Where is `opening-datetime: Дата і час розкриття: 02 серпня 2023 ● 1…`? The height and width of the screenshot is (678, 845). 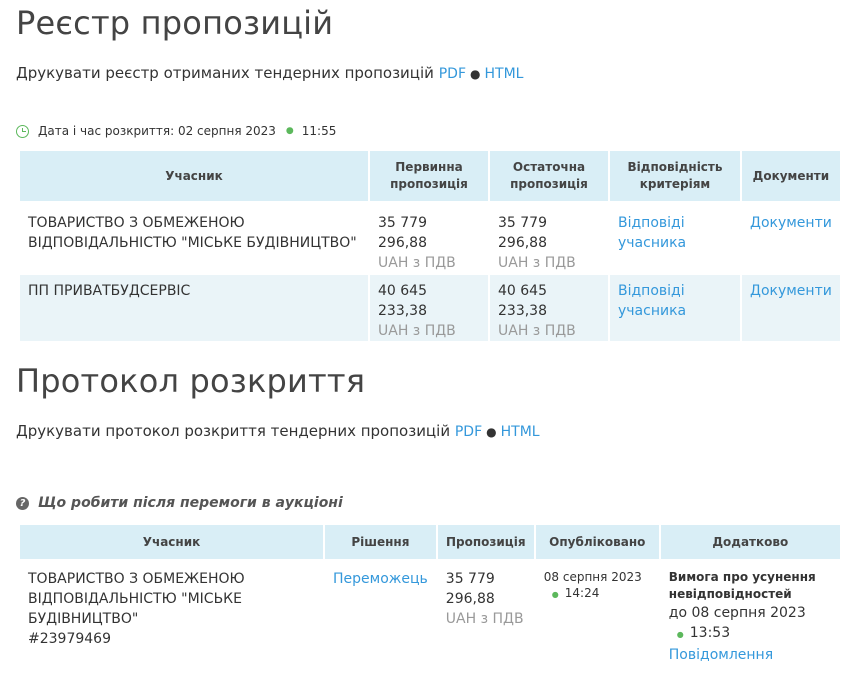
opening-datetime: Дата і час розкриття: 02 серпня 2023 ● 1… is located at coordinates (176, 131).